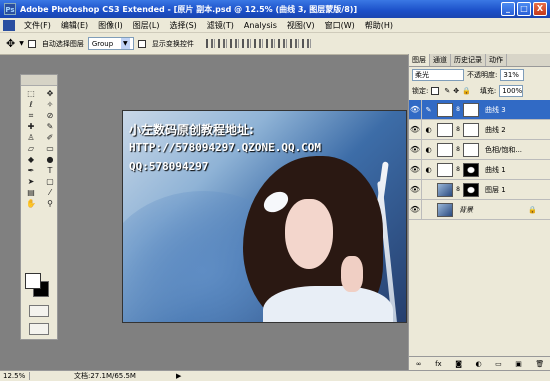 Image resolution: width=550 pixels, height=381 pixels. Describe the element at coordinates (260, 25) in the screenshot. I see `menu-analysis: Analysis` at that location.